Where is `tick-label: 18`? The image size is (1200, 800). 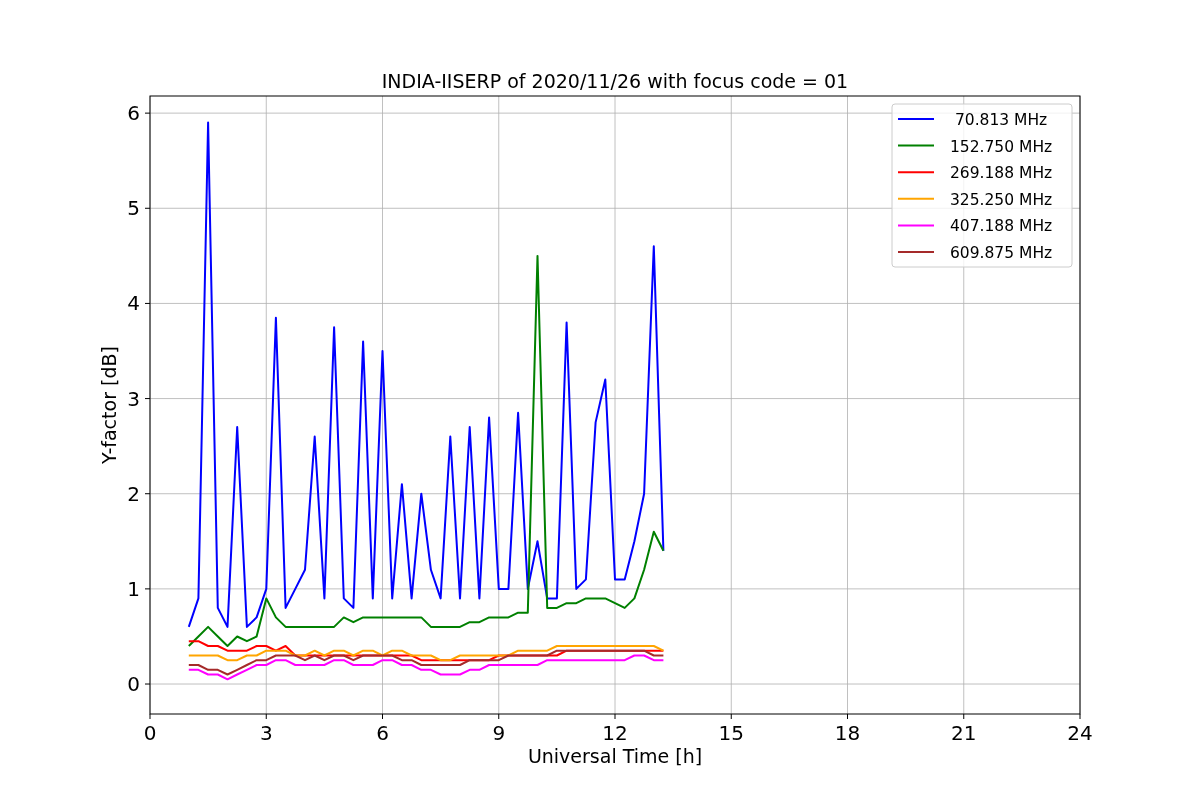
tick-label: 18 is located at coordinates (847, 733).